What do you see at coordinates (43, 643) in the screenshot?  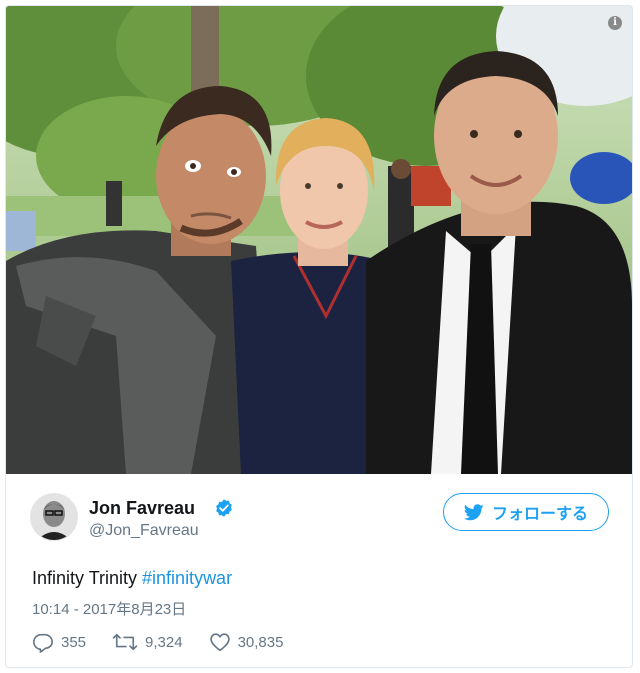 I see `reply-icon` at bounding box center [43, 643].